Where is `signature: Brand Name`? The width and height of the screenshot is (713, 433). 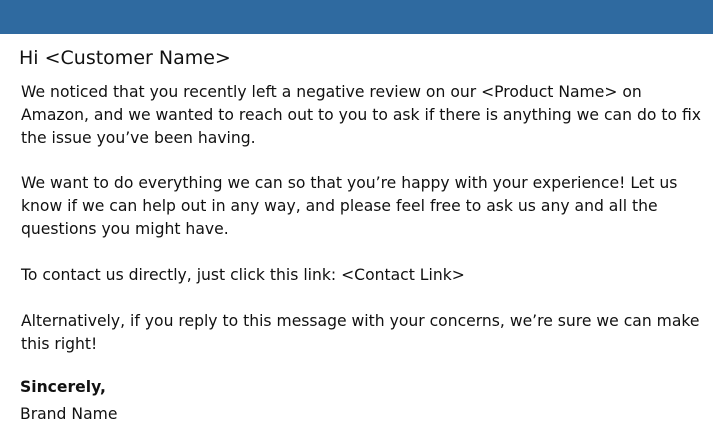 signature: Brand Name is located at coordinates (69, 414).